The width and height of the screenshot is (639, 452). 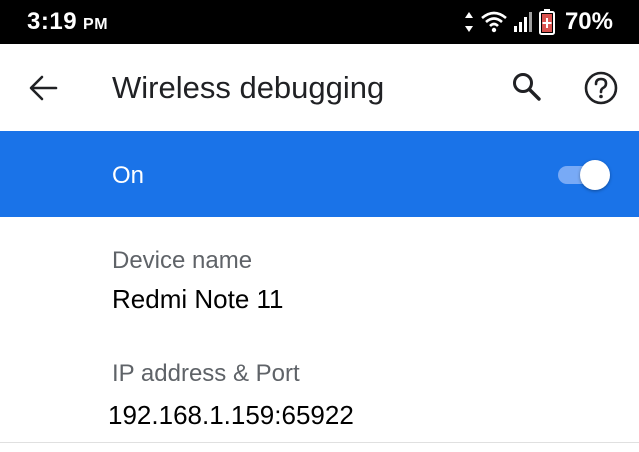 What do you see at coordinates (128, 175) in the screenshot?
I see `main-switch-label: On` at bounding box center [128, 175].